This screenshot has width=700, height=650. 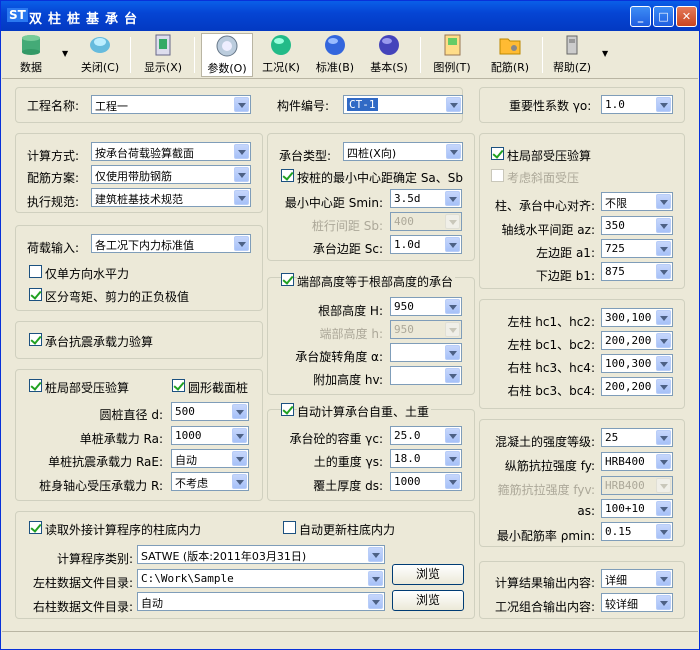 I want to click on sb-label: 桩行间距 Sb:, so click(x=347, y=226).